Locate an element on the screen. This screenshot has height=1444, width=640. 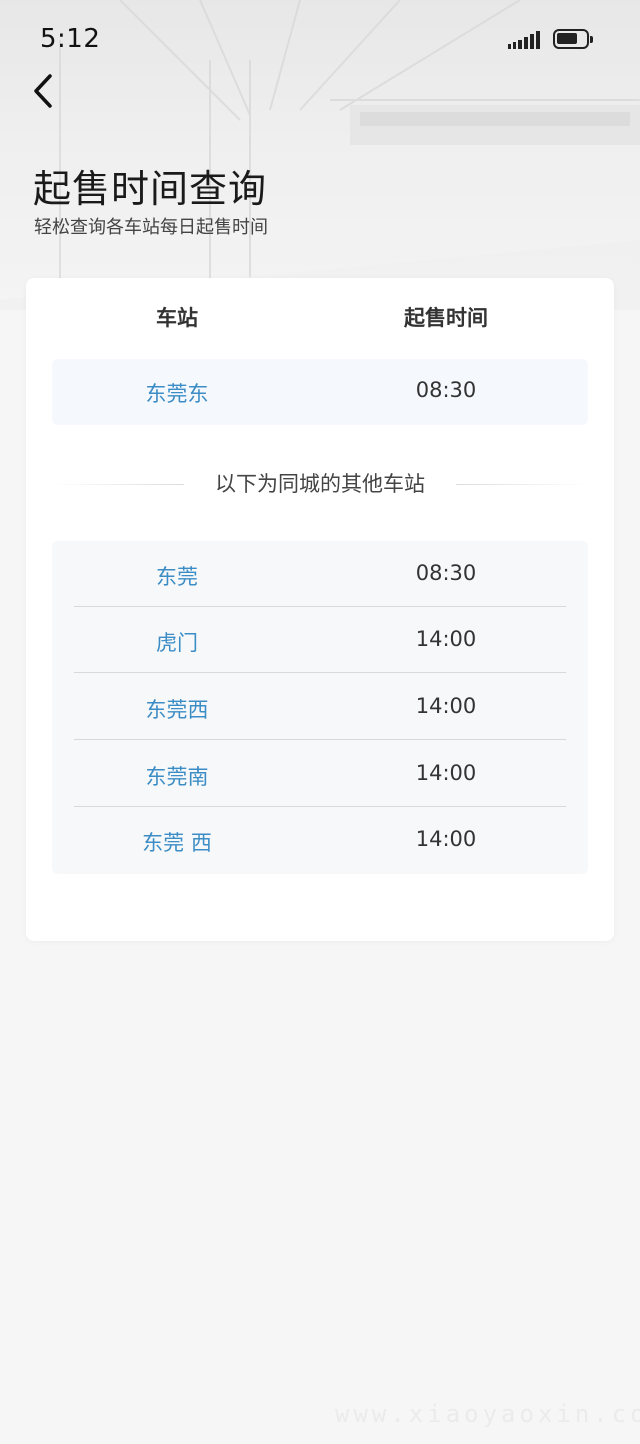
back-arrow-icon is located at coordinates (46, 91).